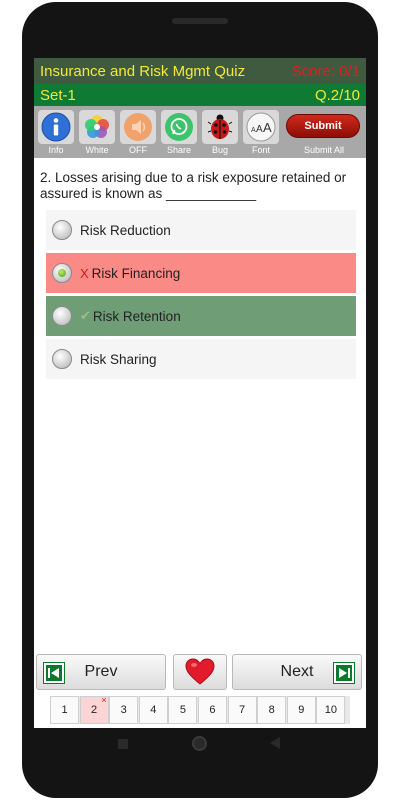  What do you see at coordinates (62, 273) in the screenshot?
I see `radio-selected-icon` at bounding box center [62, 273].